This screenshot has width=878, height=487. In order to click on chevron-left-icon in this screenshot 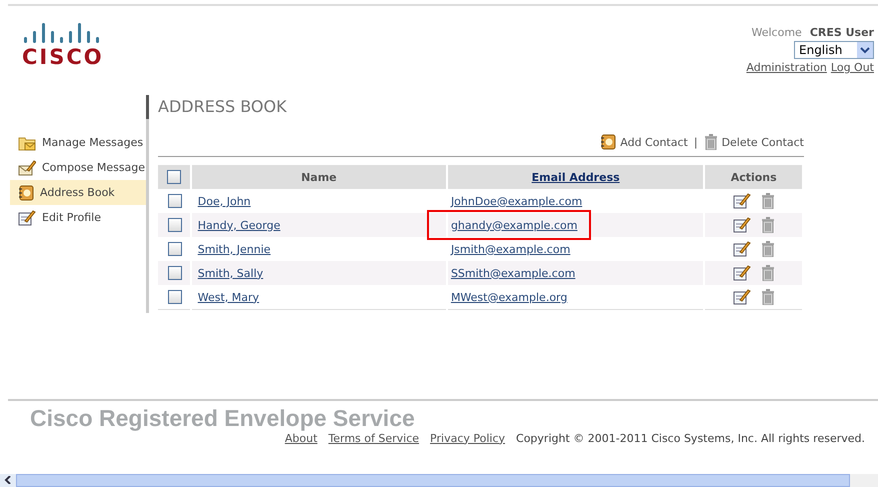, I will do `click(8, 480)`.